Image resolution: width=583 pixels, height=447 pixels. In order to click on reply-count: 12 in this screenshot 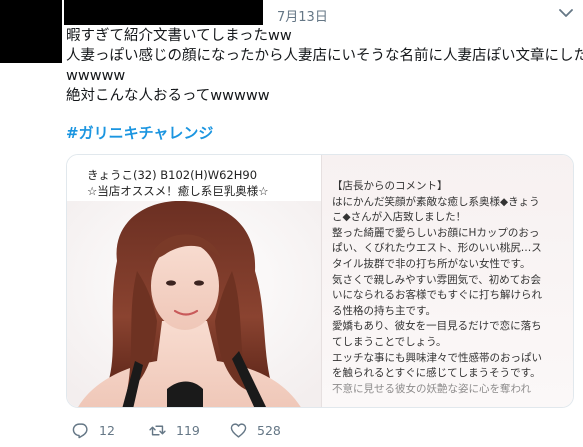, I will do `click(107, 430)`.